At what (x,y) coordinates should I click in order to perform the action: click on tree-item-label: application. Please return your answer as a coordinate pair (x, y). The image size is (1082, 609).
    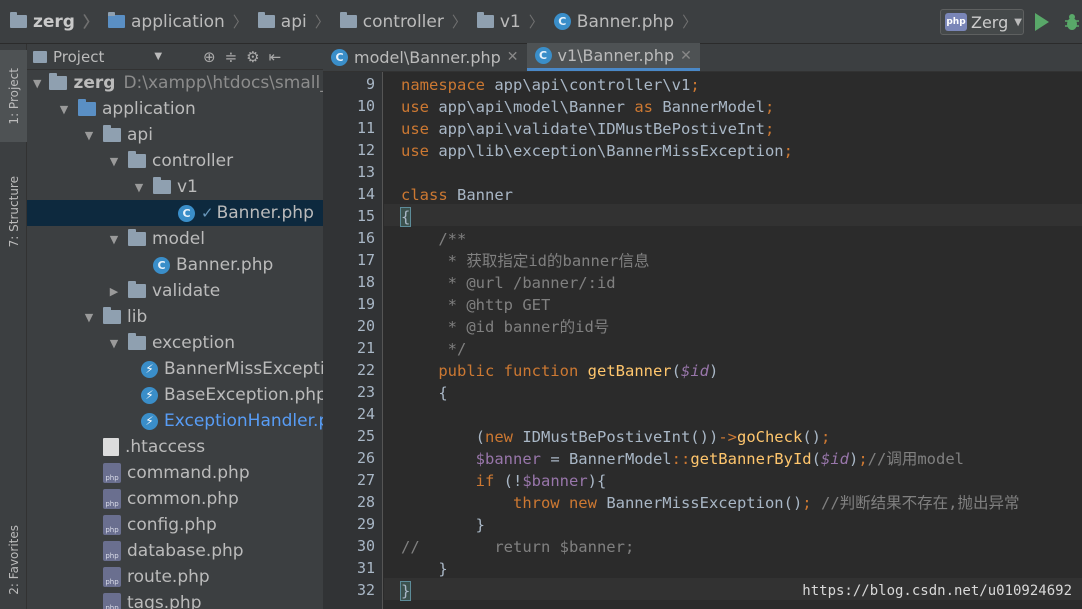
    Looking at the image, I should click on (149, 109).